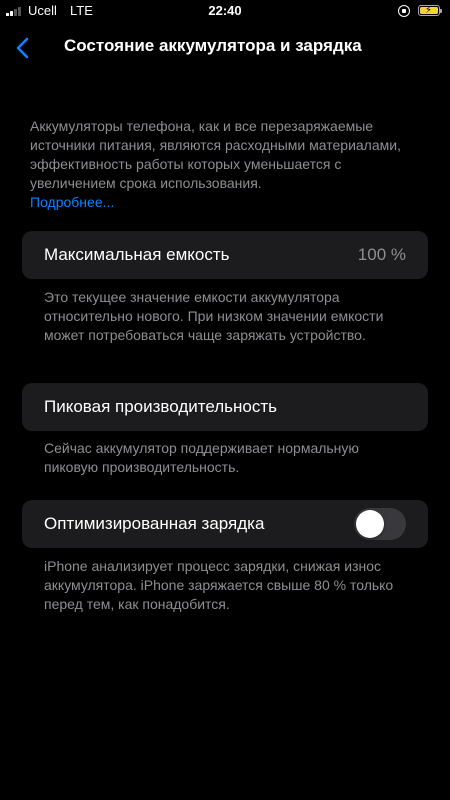  I want to click on rotation-lock-icon, so click(404, 11).